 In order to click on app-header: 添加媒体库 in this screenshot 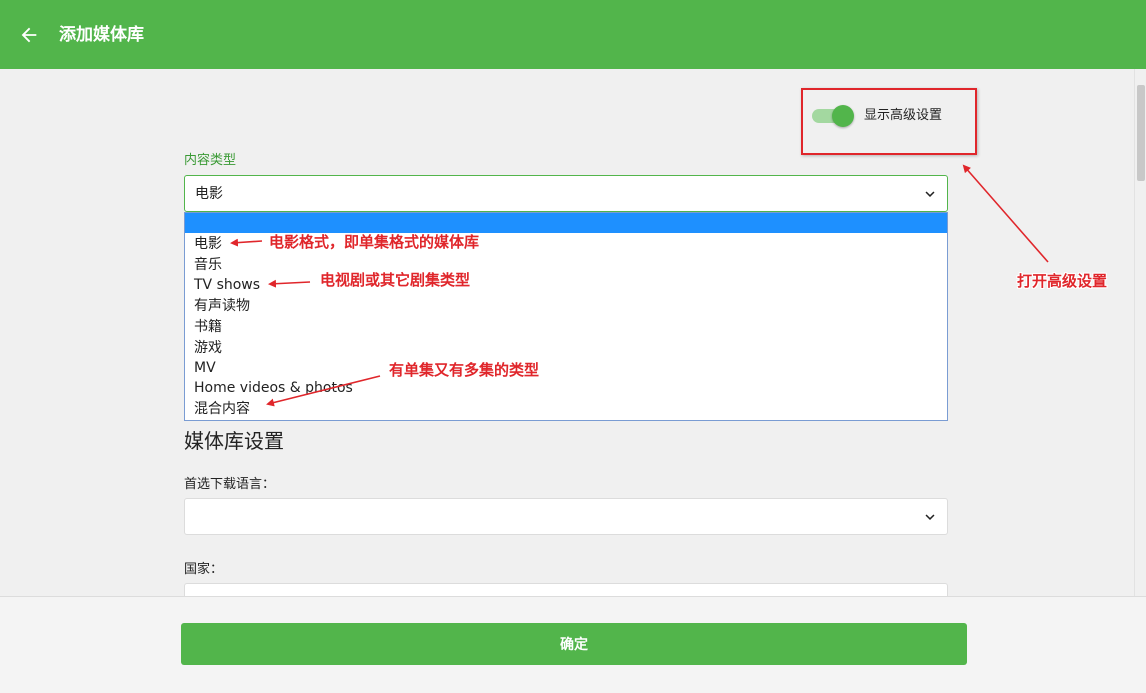, I will do `click(573, 34)`.